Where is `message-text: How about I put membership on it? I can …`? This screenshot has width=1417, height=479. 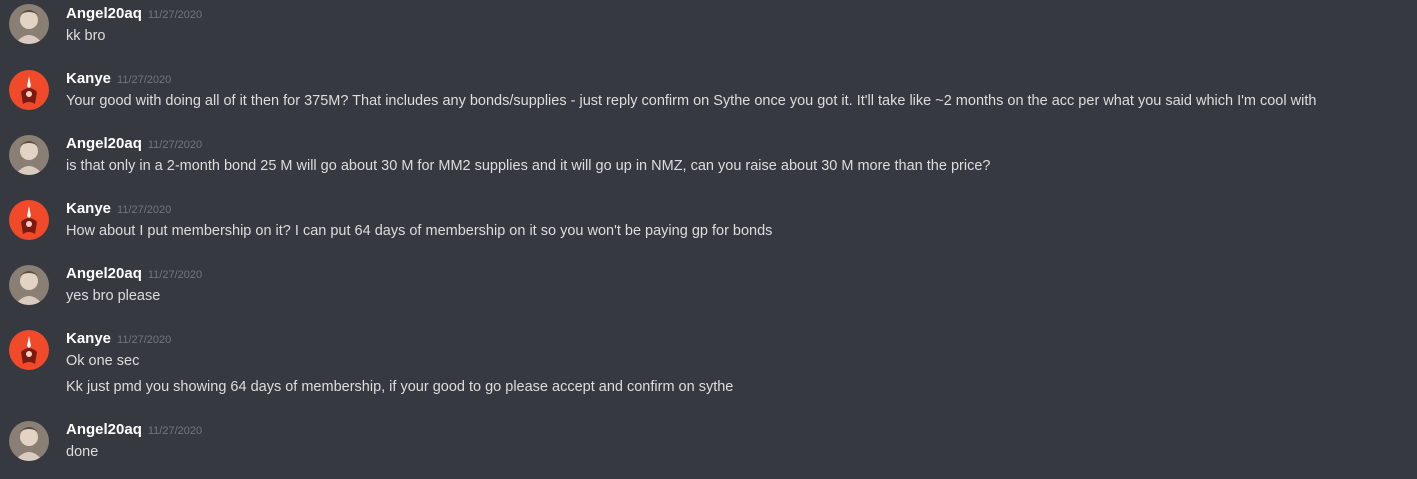
message-text: How about I put membership on it? I can … is located at coordinates (419, 231).